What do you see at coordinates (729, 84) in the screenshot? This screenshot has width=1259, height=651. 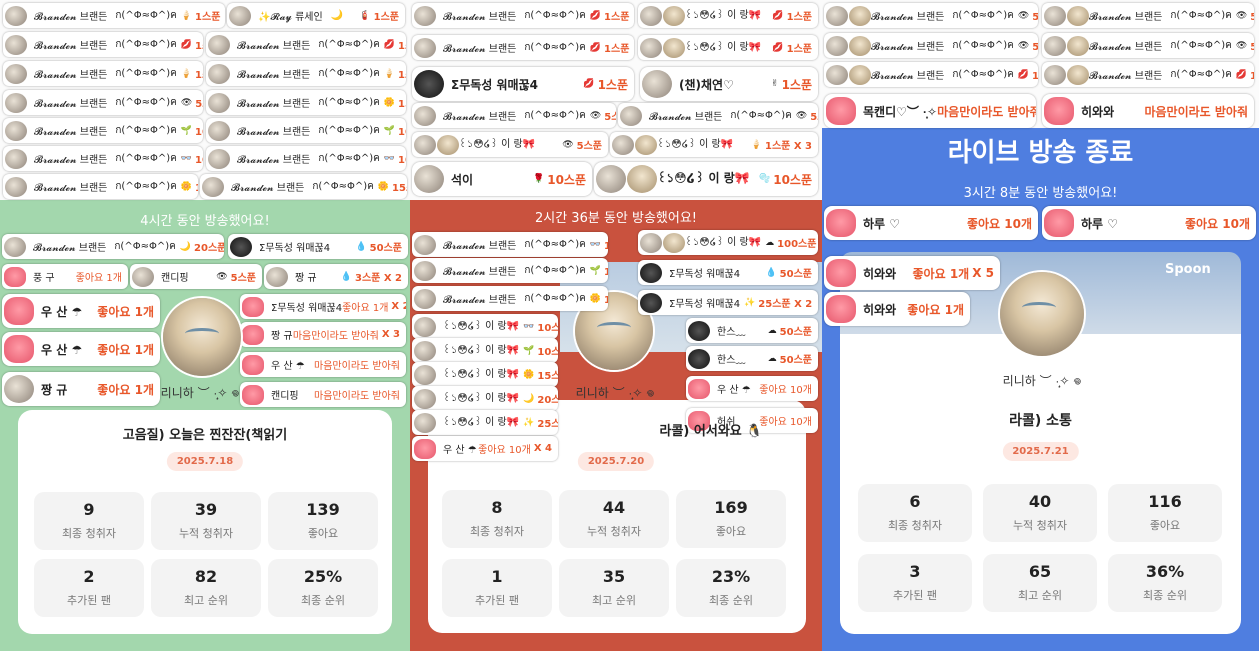 I see `gift-chat-item: (챈)채연♡ ✌ 1스푼` at bounding box center [729, 84].